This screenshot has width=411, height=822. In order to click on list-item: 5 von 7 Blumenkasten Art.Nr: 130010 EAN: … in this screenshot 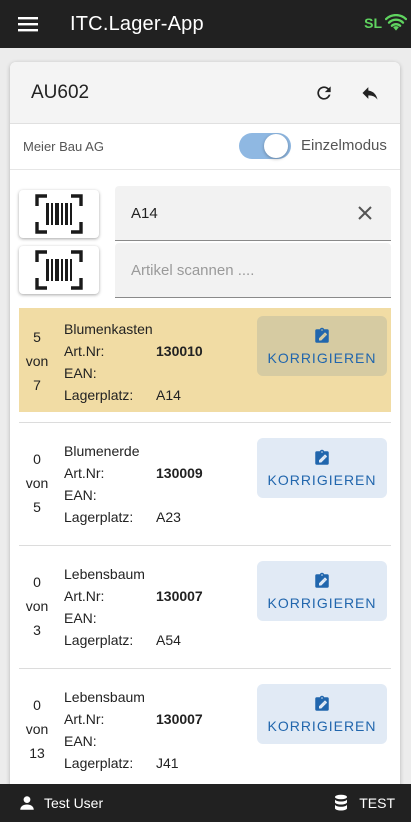, I will do `click(205, 360)`.